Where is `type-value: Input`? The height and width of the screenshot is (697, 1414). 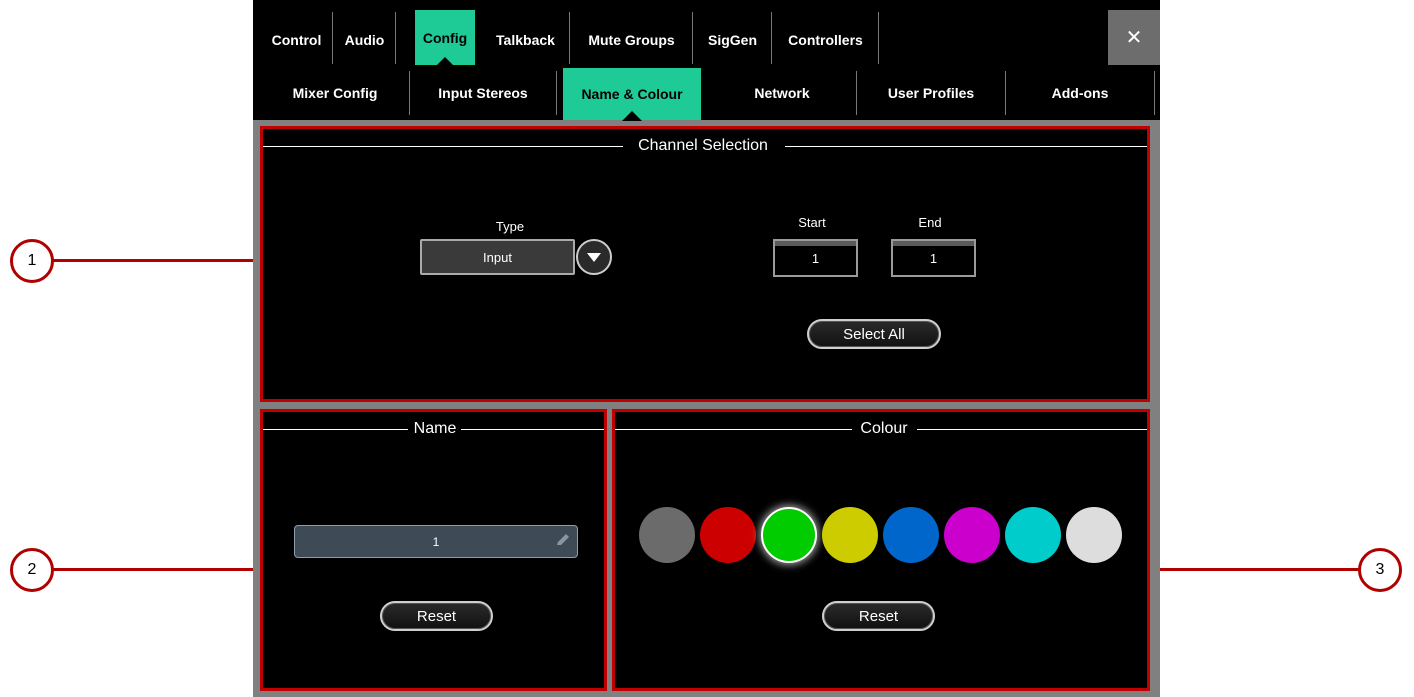
type-value: Input is located at coordinates (497, 257).